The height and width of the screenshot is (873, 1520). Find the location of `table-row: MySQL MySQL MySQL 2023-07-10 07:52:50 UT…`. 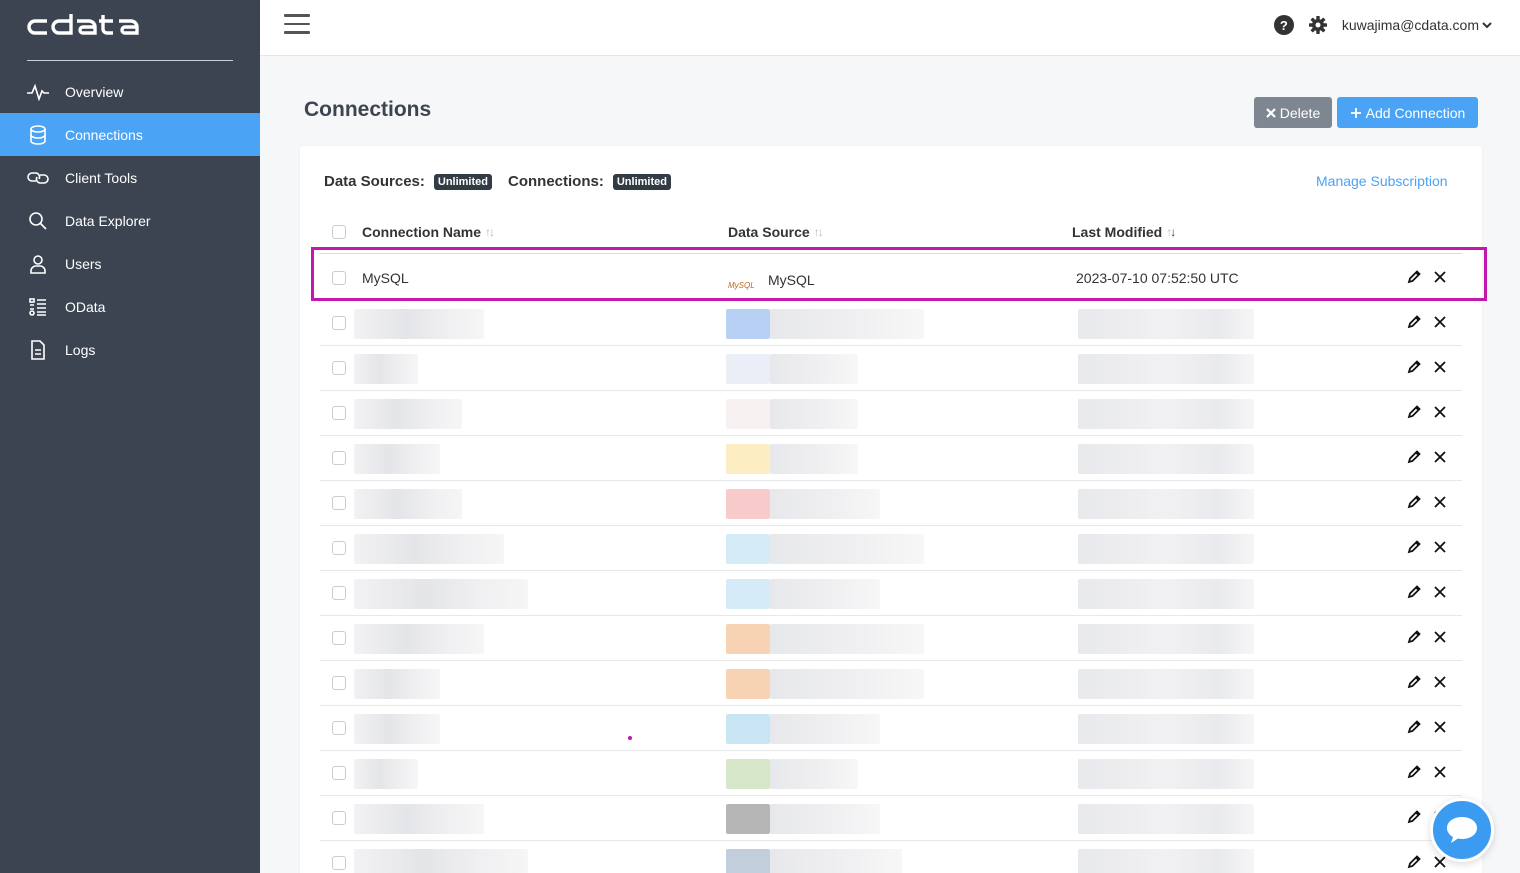

table-row: MySQL MySQL MySQL 2023-07-10 07:52:50 UT… is located at coordinates (891, 278).